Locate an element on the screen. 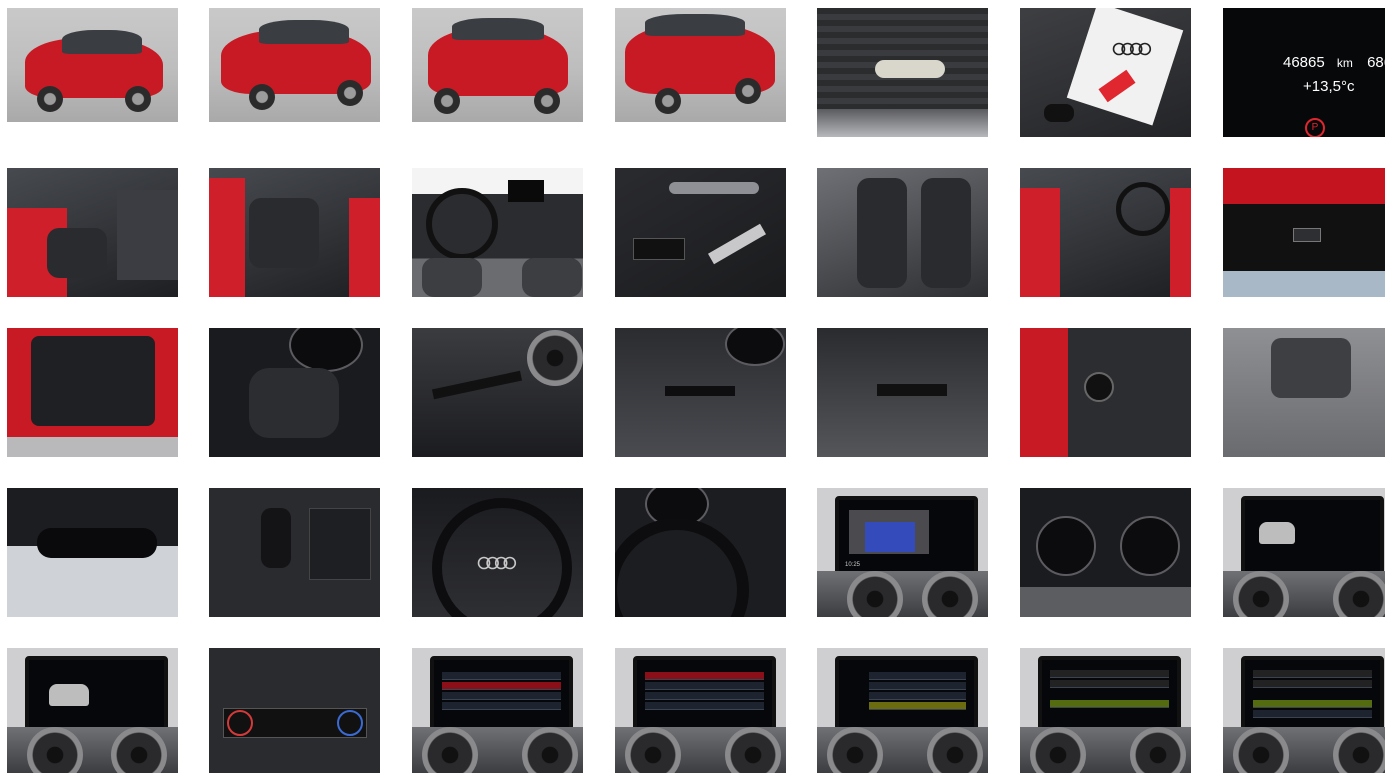 This screenshot has height=773, width=1385. photo-thumb-indicator-stalk is located at coordinates (700, 392).